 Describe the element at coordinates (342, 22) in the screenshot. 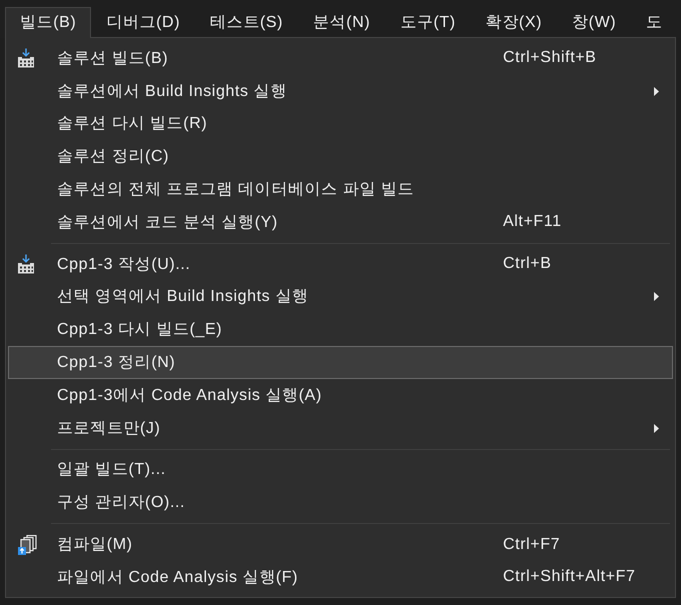

I see `menu-bar-item: 분석(N)` at that location.